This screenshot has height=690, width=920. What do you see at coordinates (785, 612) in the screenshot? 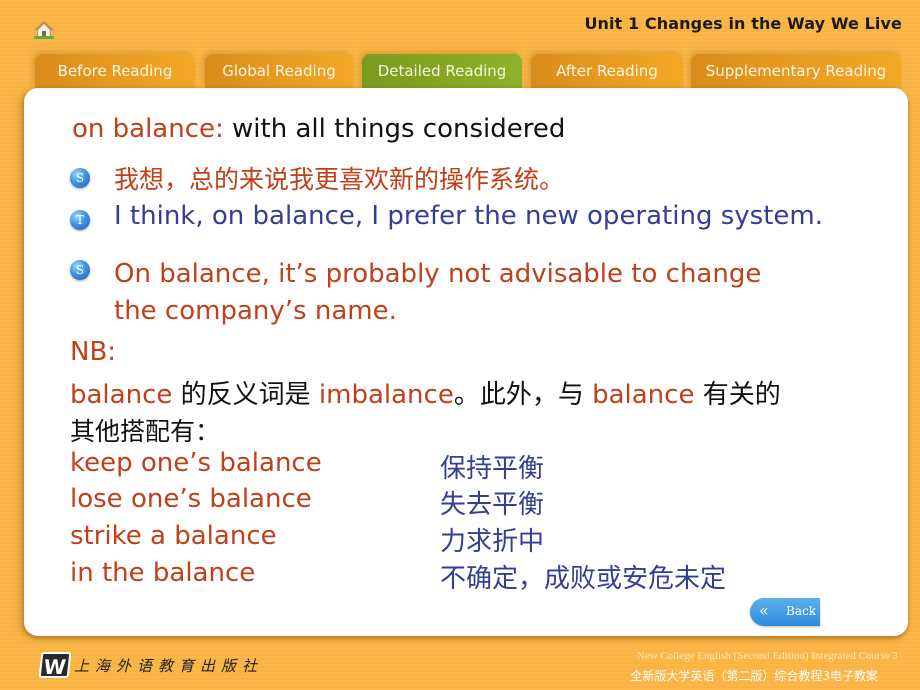
I see `back-button: « Back` at bounding box center [785, 612].